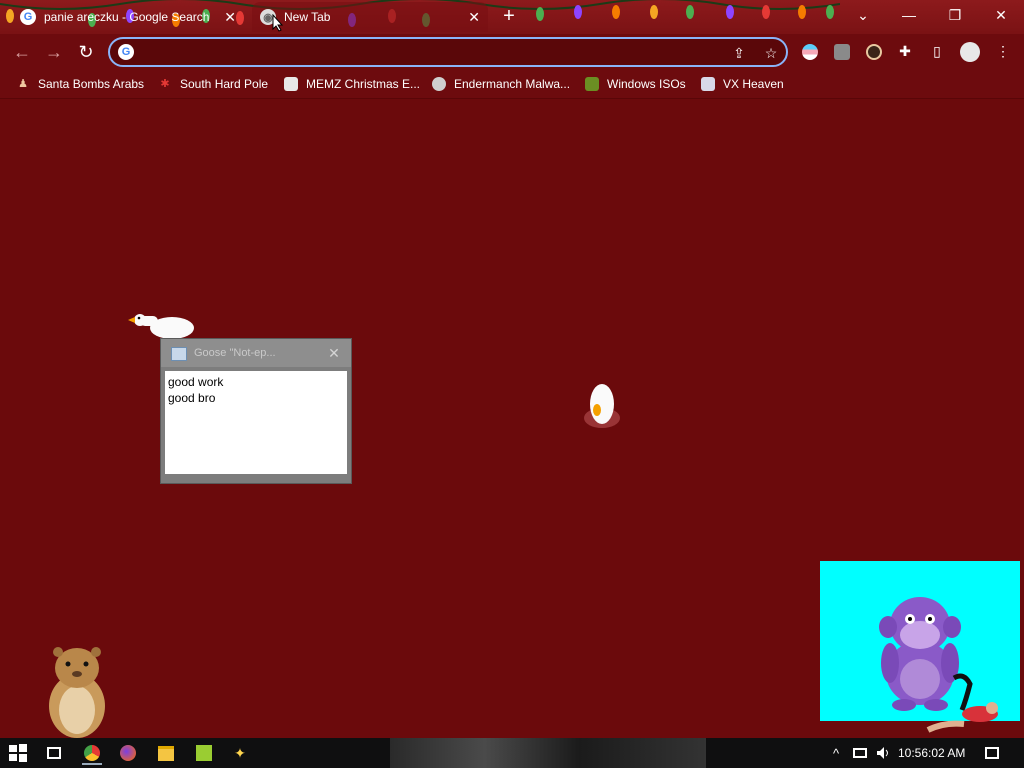 This screenshot has width=1024, height=768. I want to click on address-bar: G ⇪ ☆, so click(448, 52).